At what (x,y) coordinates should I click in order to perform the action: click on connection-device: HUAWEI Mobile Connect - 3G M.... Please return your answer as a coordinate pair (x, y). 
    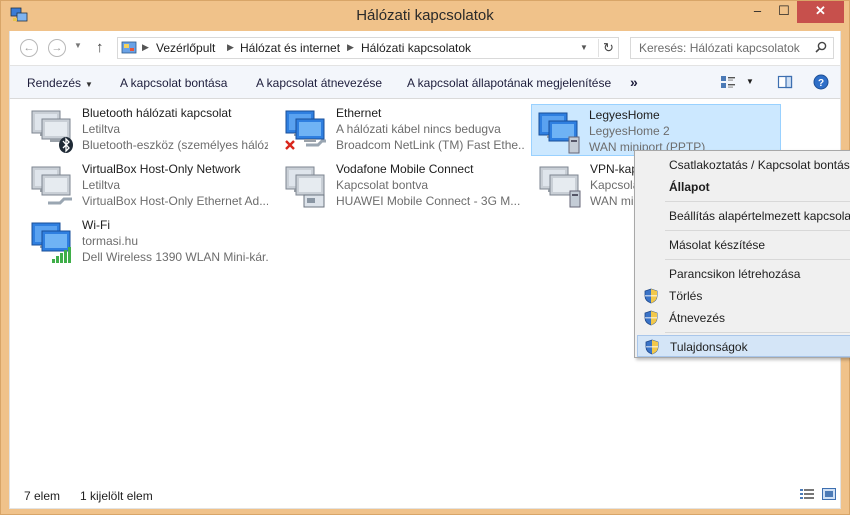
    Looking at the image, I should click on (428, 201).